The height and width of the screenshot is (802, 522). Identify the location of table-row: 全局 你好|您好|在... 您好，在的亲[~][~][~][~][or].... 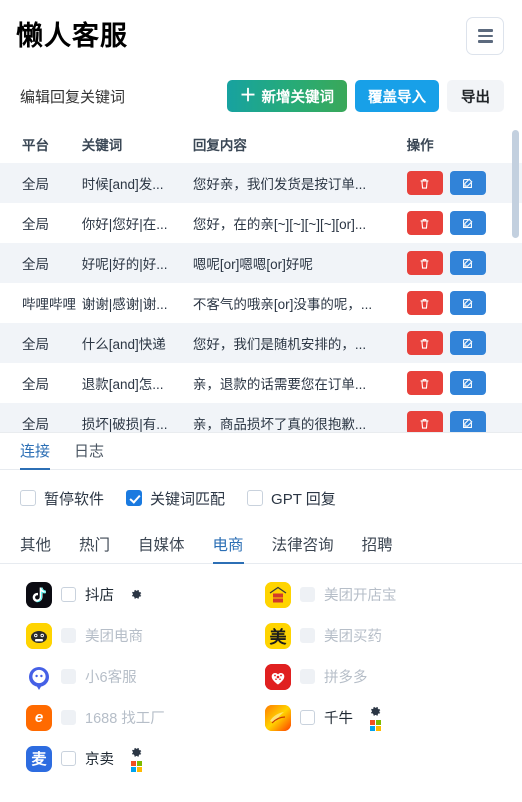
(261, 223).